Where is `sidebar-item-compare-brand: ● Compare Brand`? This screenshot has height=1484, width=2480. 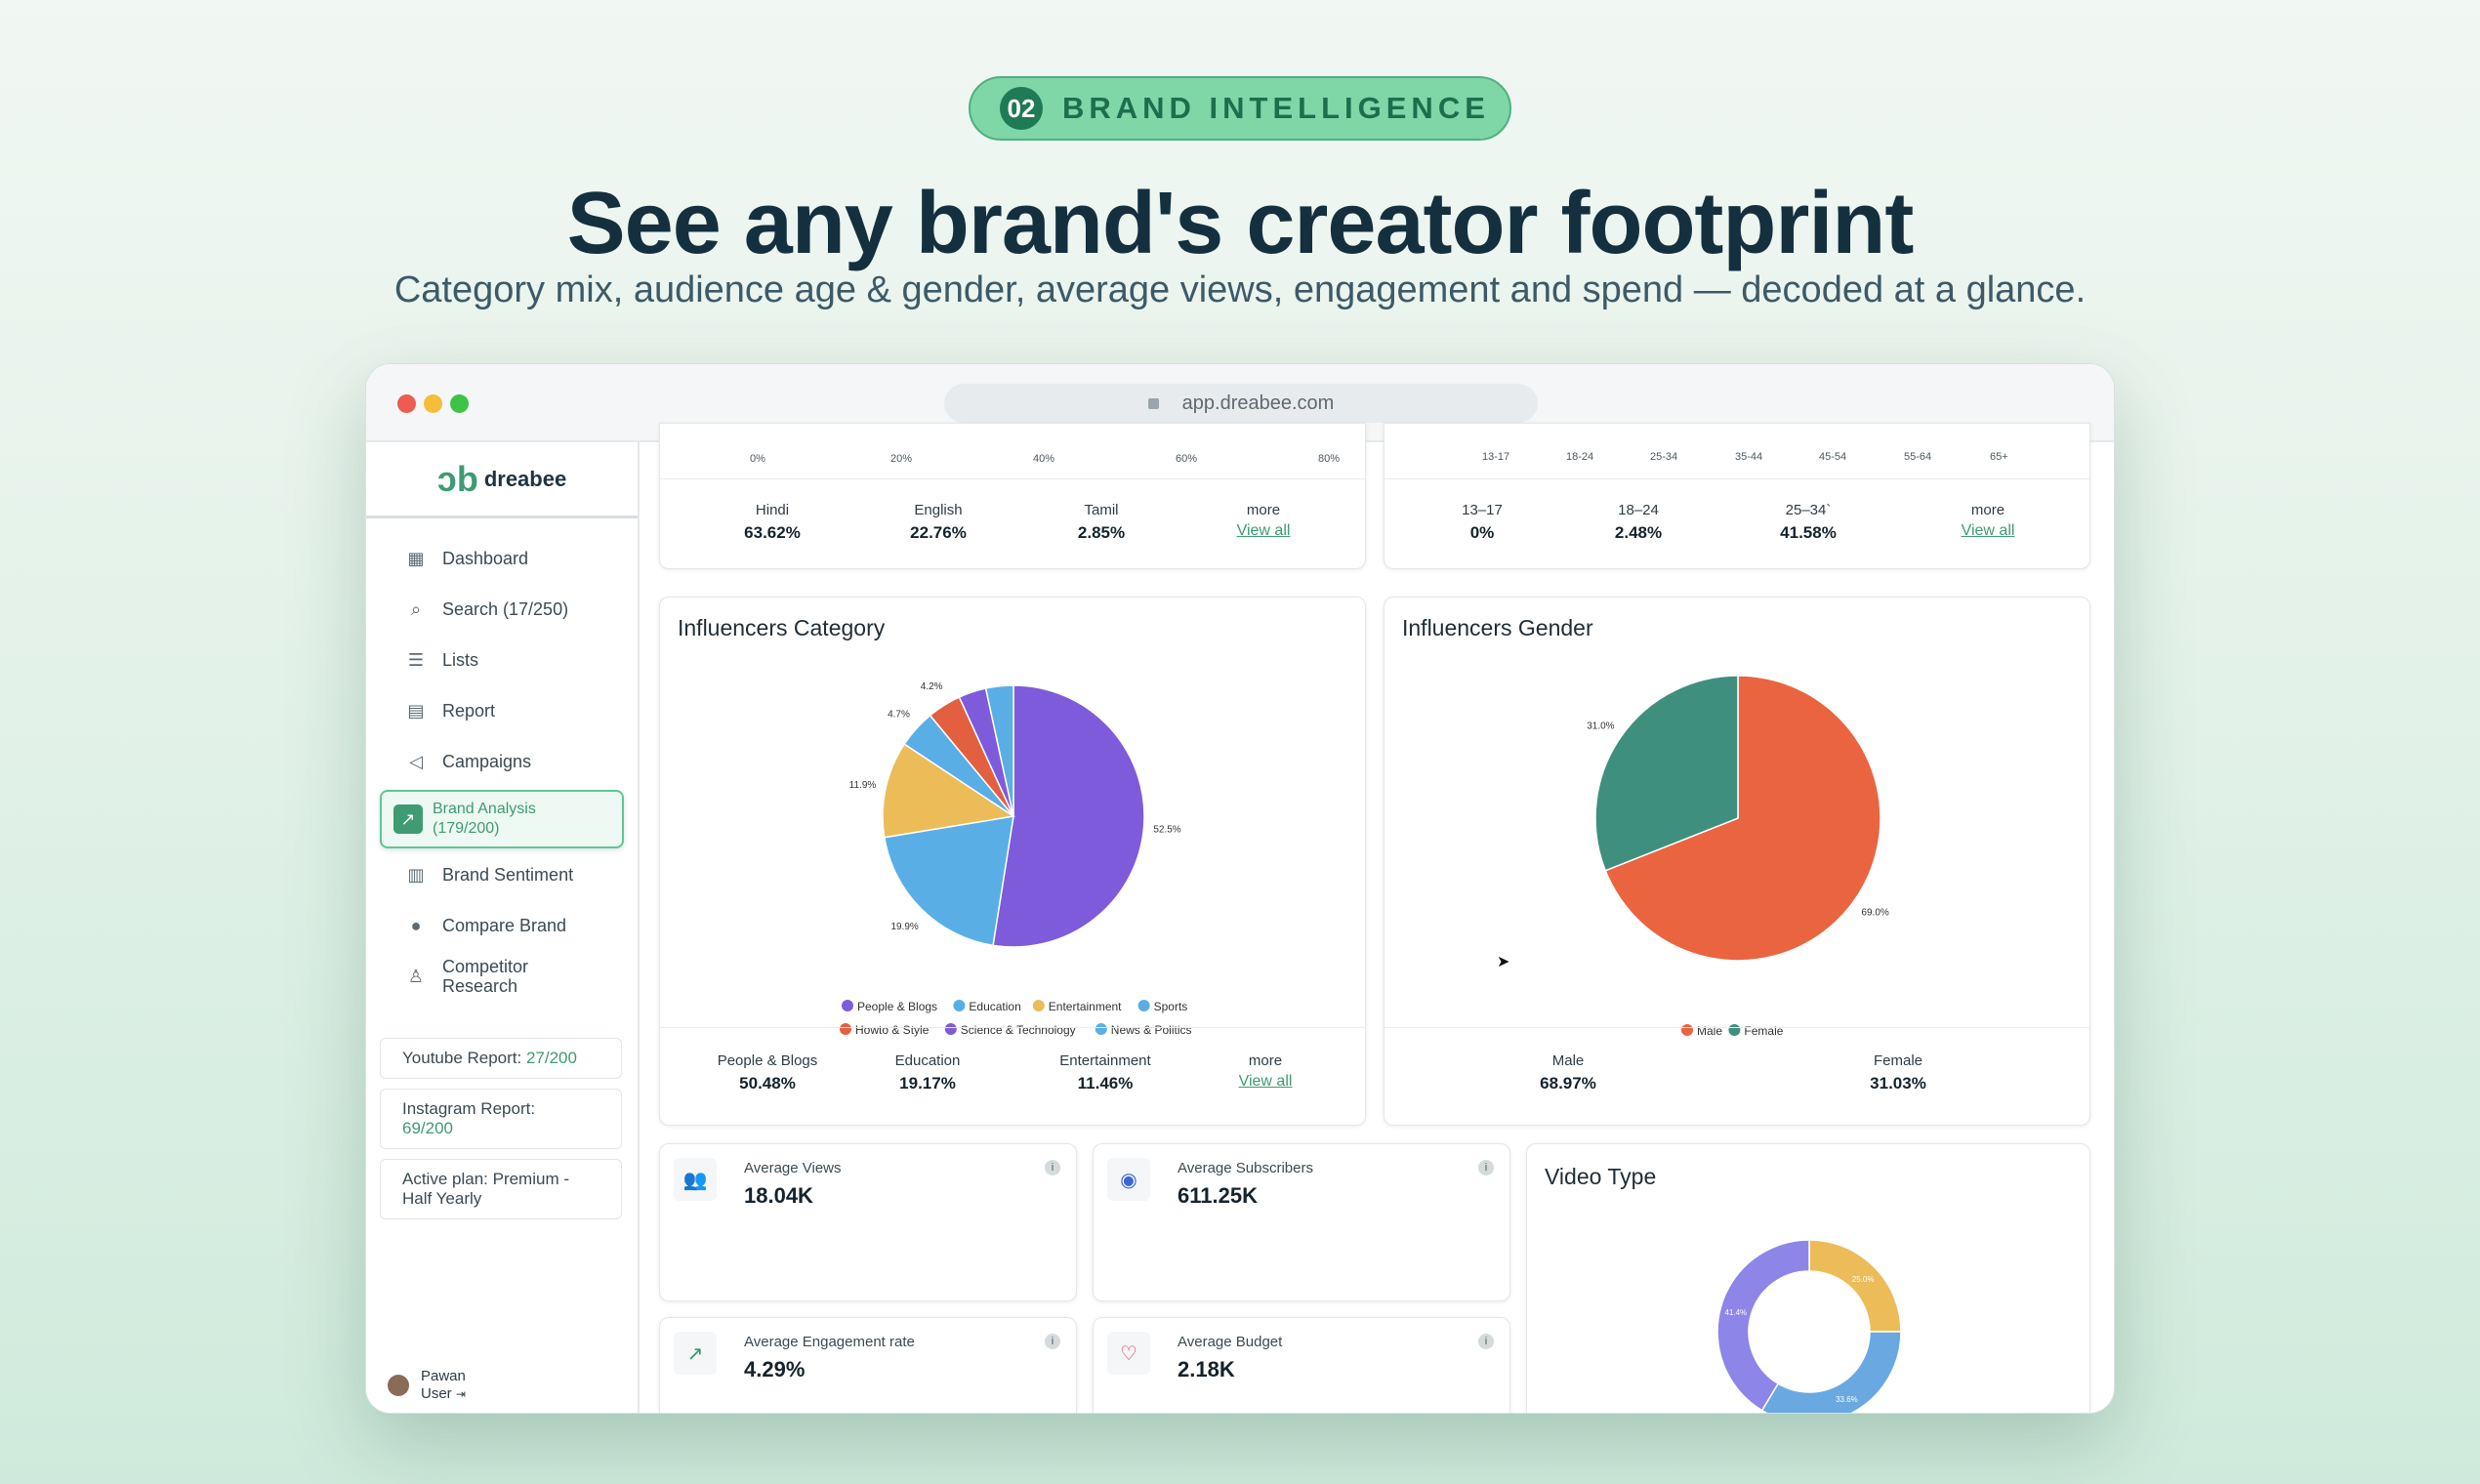 sidebar-item-compare-brand: ● Compare Brand is located at coordinates (504, 926).